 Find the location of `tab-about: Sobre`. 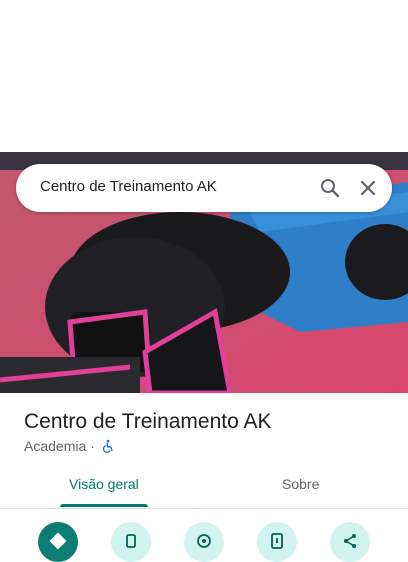

tab-about: Sobre is located at coordinates (300, 484).